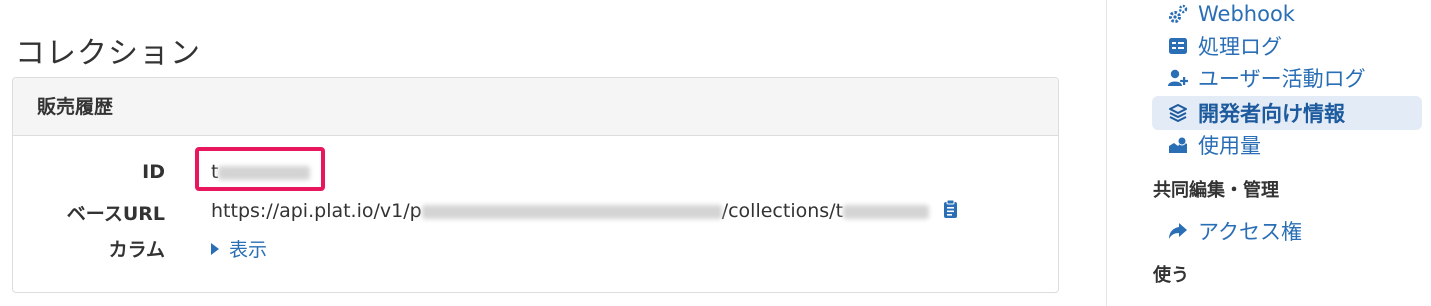 The image size is (1431, 306). What do you see at coordinates (1240, 47) in the screenshot?
I see `sidebar-item-label: 処理ログ` at bounding box center [1240, 47].